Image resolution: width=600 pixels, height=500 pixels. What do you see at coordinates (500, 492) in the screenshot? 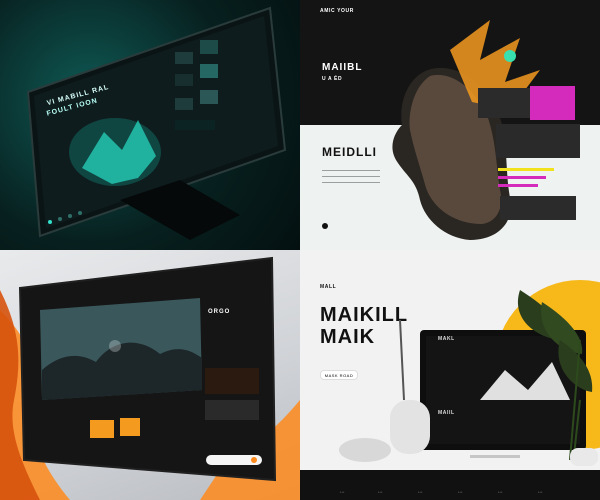
I see `footer-item-5: •••` at bounding box center [500, 492].